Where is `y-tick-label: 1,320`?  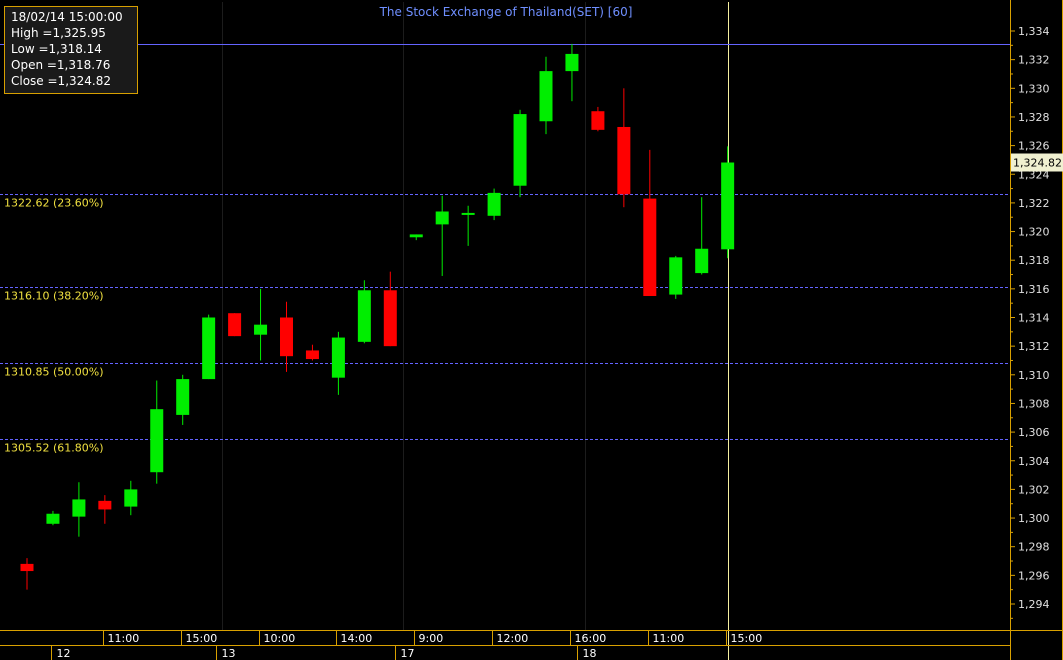
y-tick-label: 1,320 is located at coordinates (1034, 232).